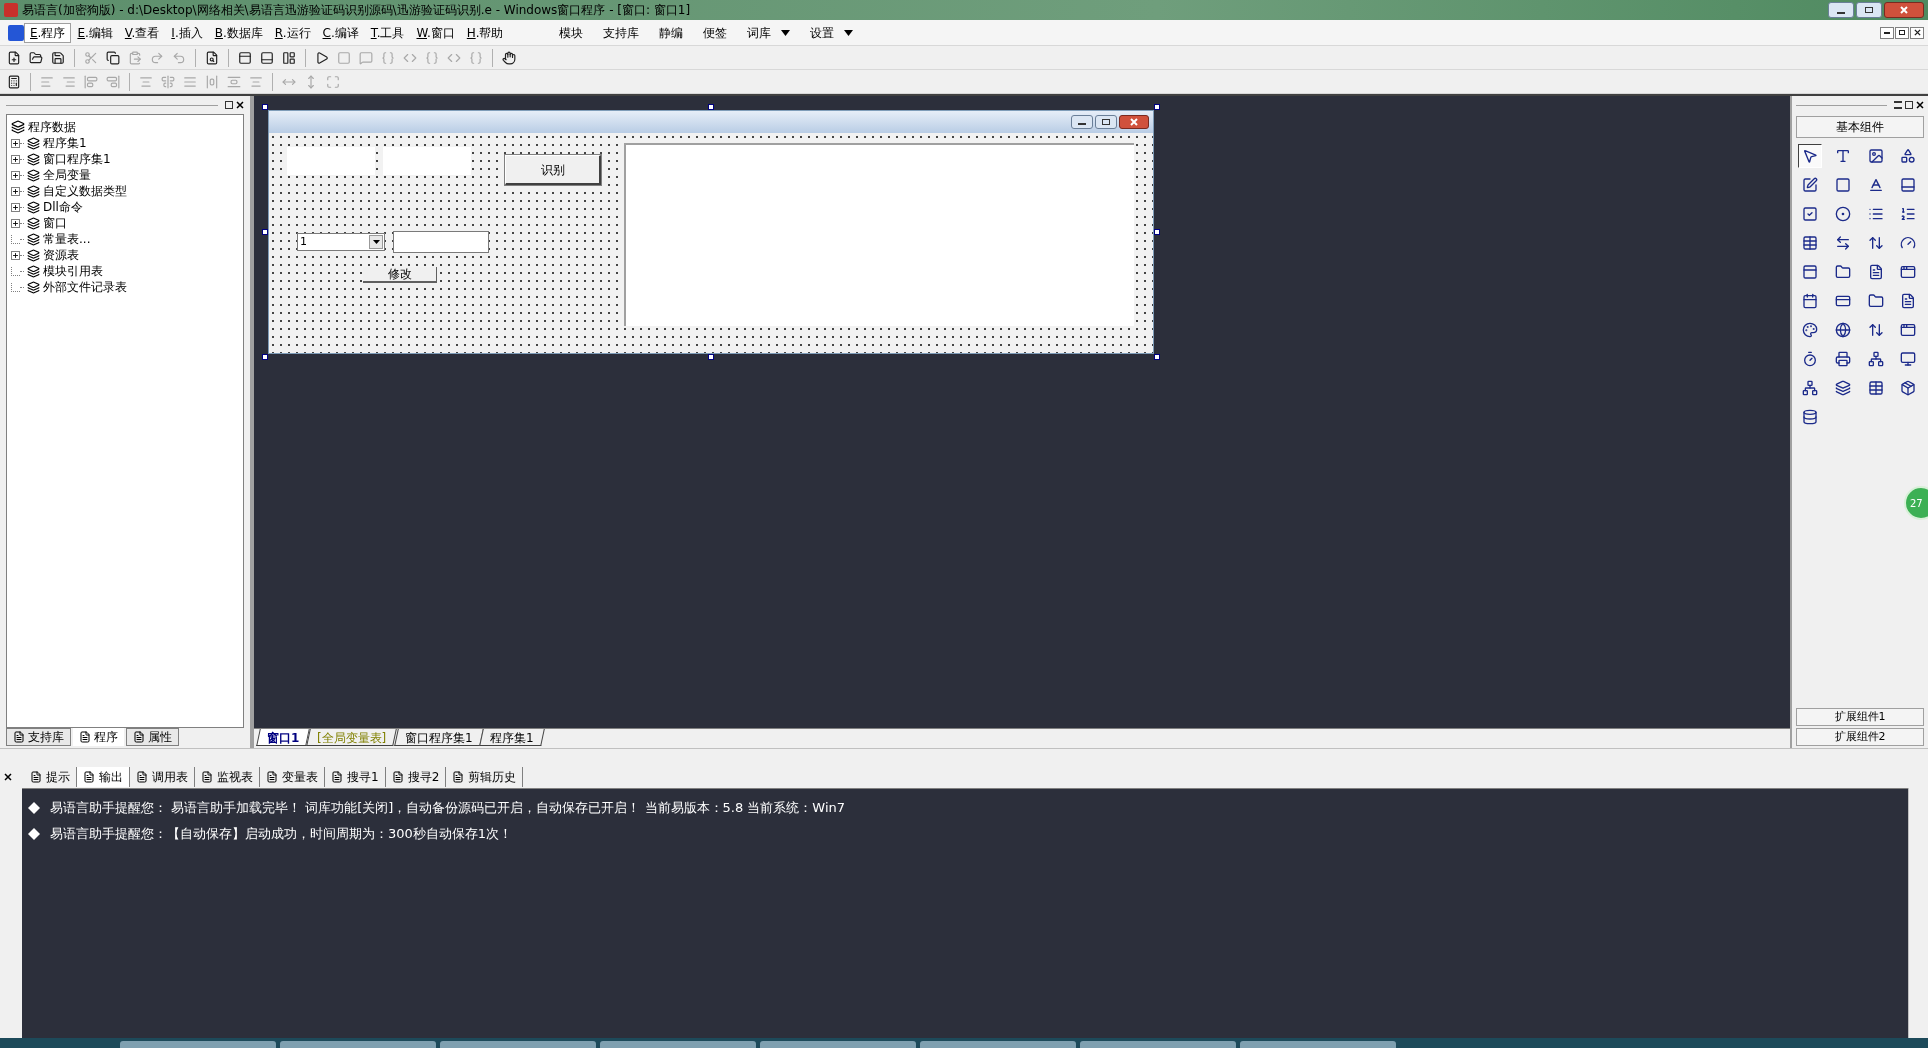  What do you see at coordinates (281, 834) in the screenshot?
I see `output-line: 易语言助手提醒您：【自动保存】启动成功，时间周期为：300秒自动保存1次！` at bounding box center [281, 834].